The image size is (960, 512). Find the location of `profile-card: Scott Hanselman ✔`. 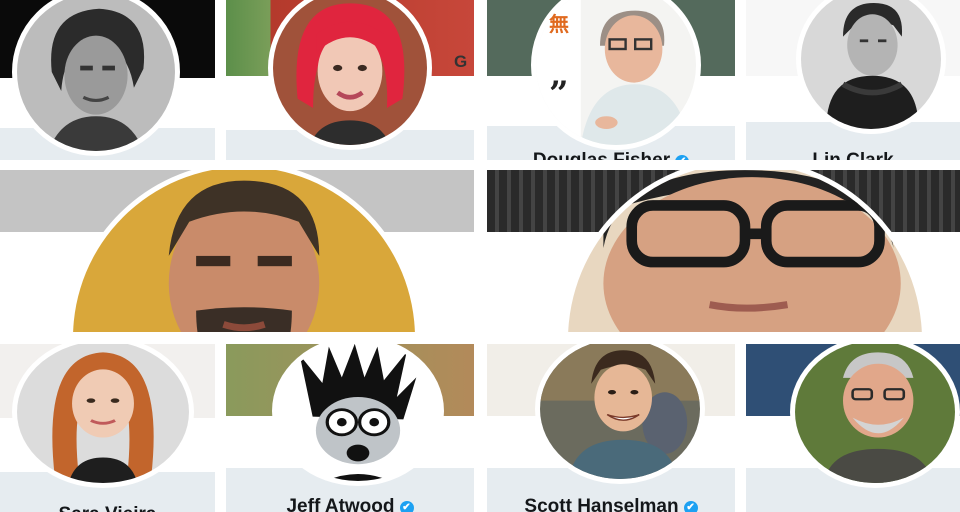

profile-card: Scott Hanselman ✔ is located at coordinates (611, 428).